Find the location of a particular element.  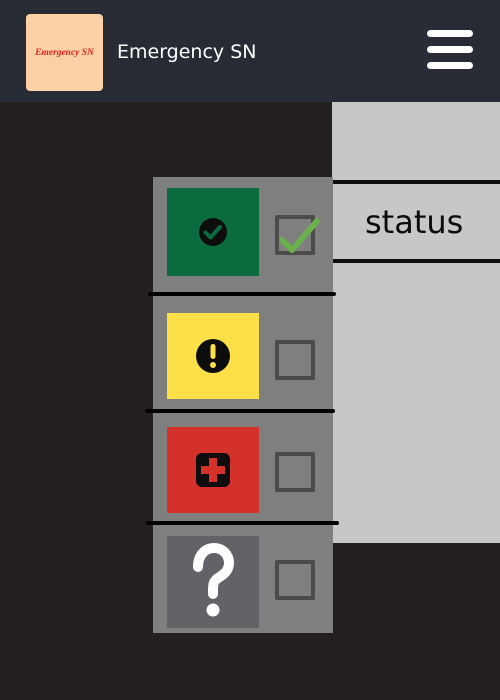

app-logo: Emergency SN is located at coordinates (64, 52).